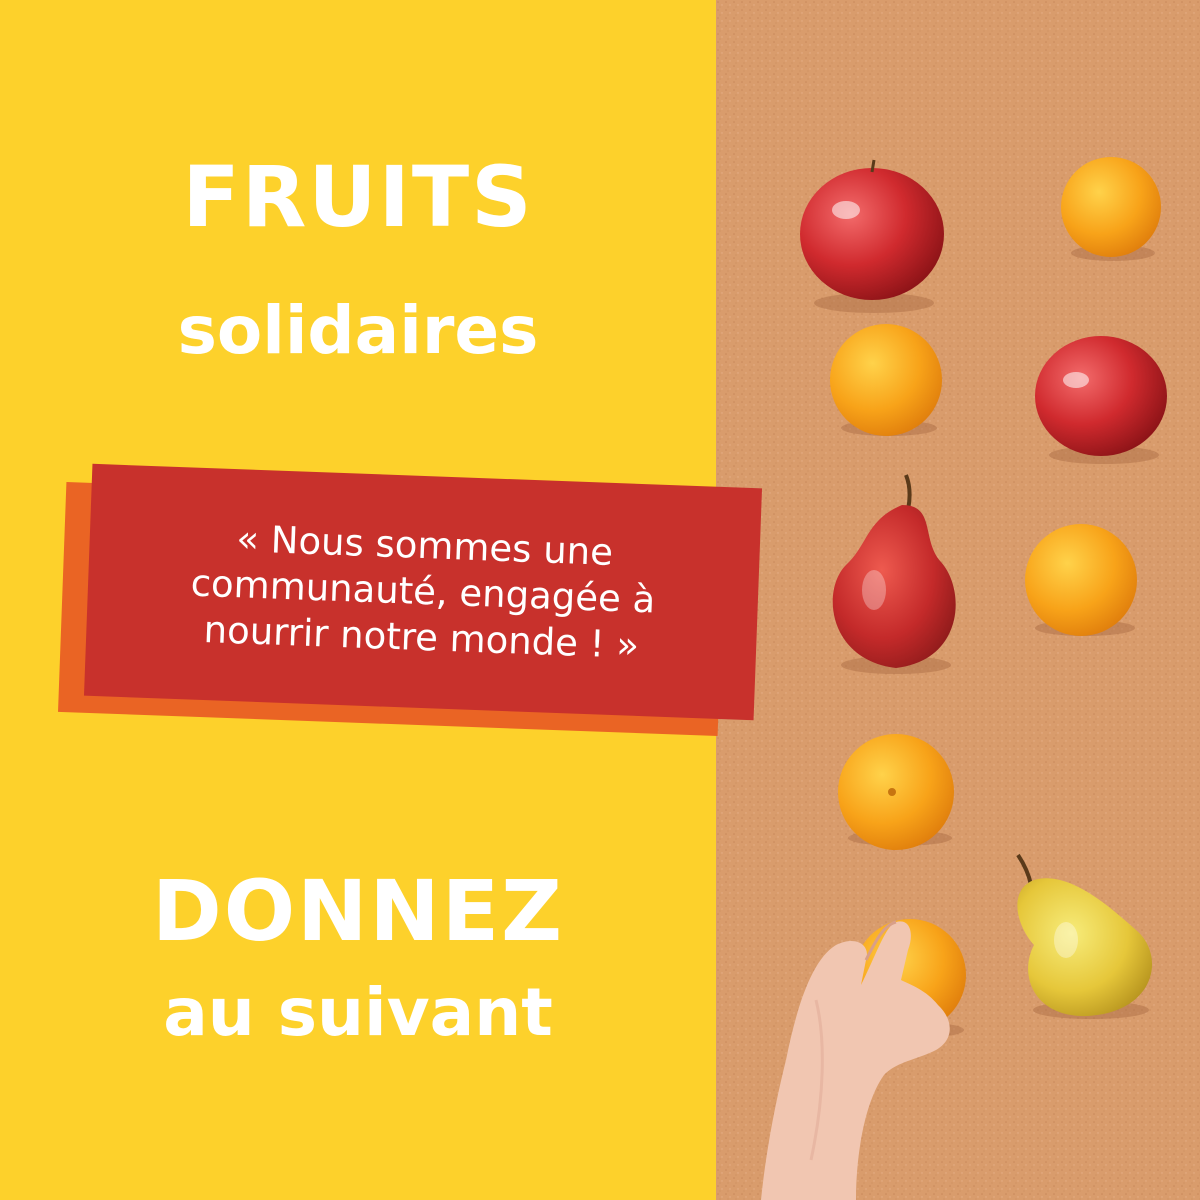  I want to click on subtitle-solidaires: solidaires, so click(358, 330).